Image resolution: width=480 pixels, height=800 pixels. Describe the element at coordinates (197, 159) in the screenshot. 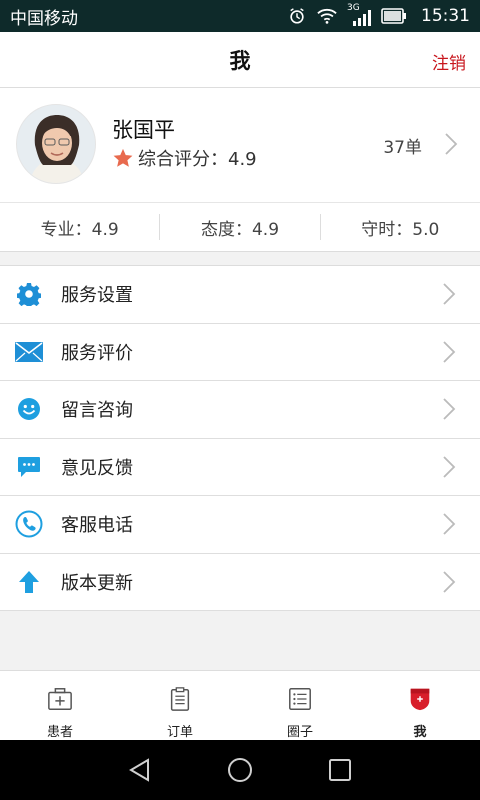

I see `rating-text: 综合评分：4.9` at that location.